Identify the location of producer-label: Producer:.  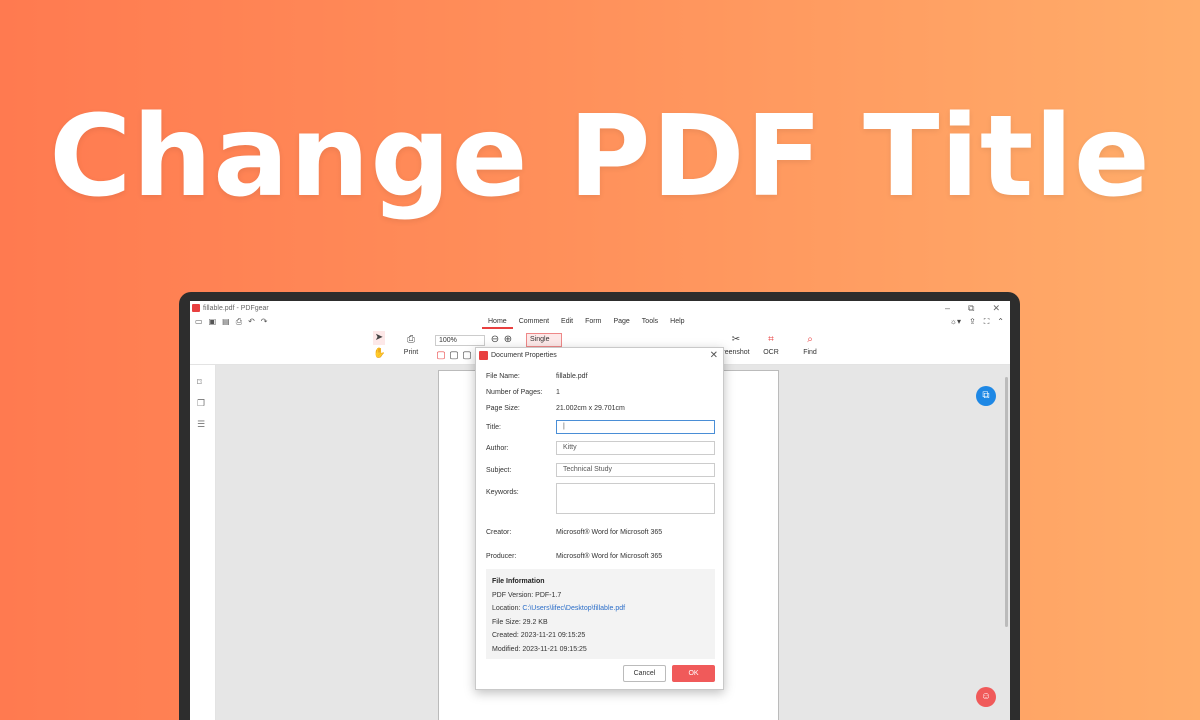
(501, 556).